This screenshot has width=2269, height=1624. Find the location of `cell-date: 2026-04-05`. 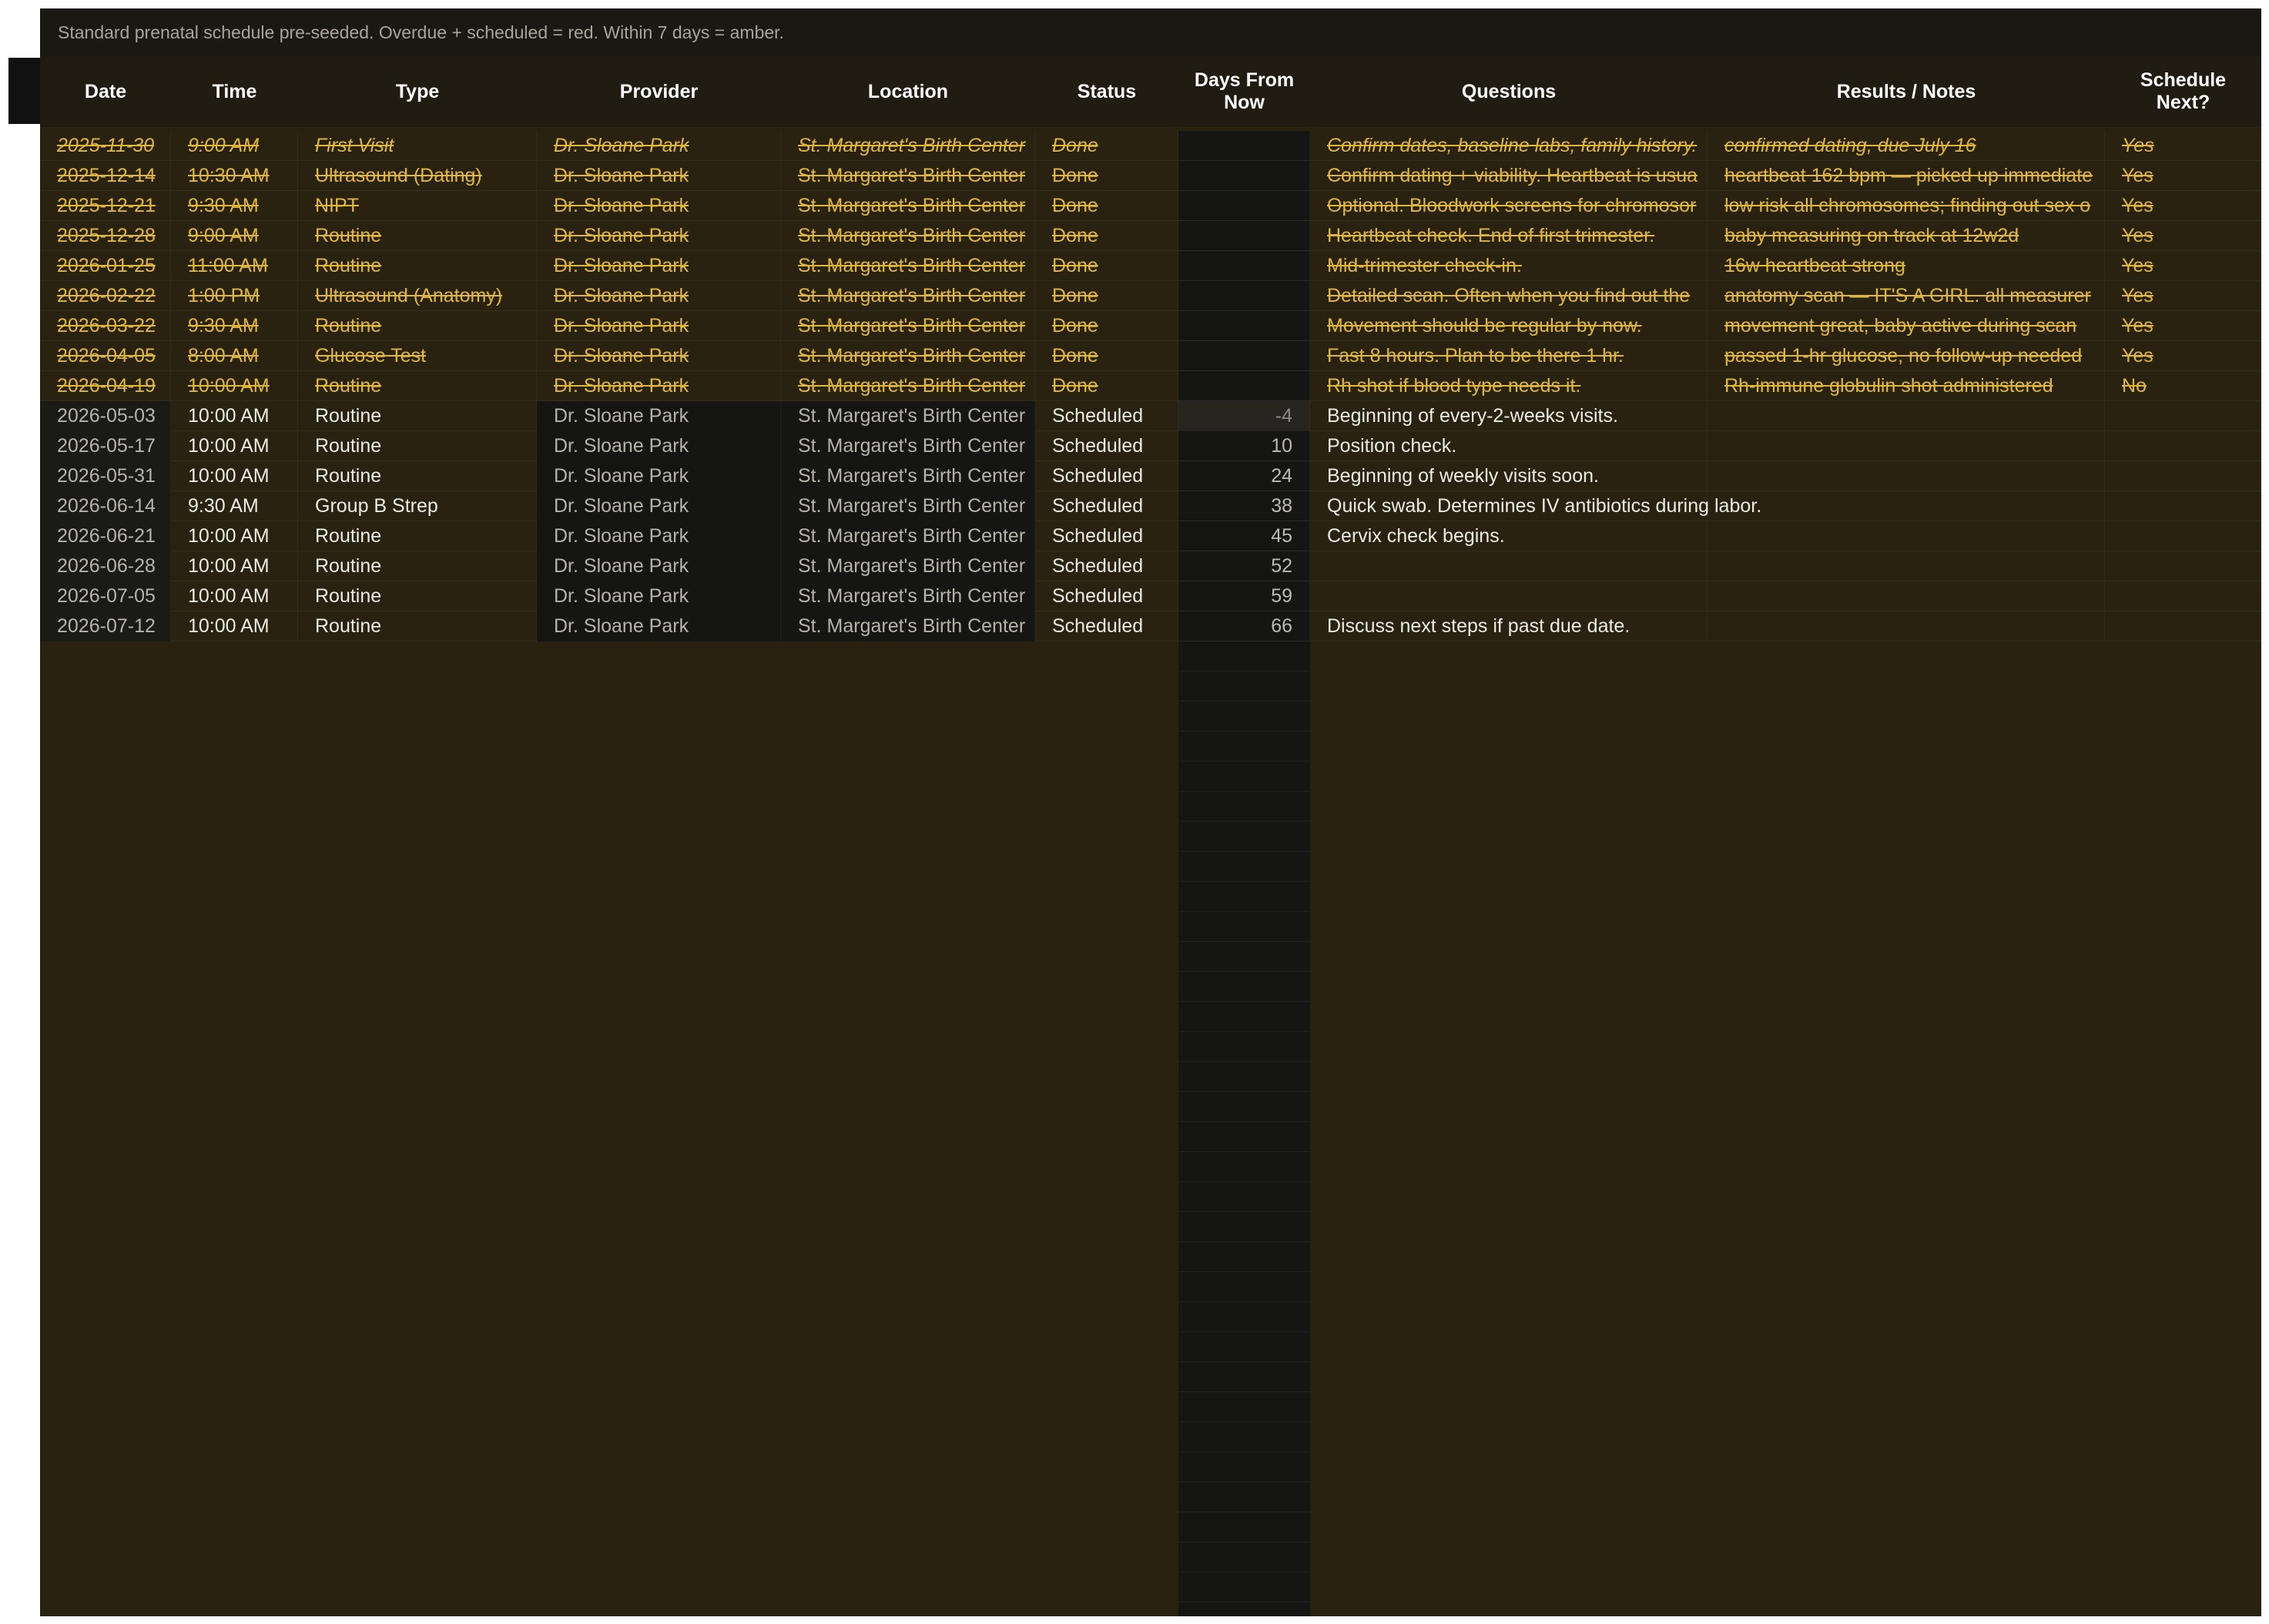

cell-date: 2026-04-05 is located at coordinates (105, 356).